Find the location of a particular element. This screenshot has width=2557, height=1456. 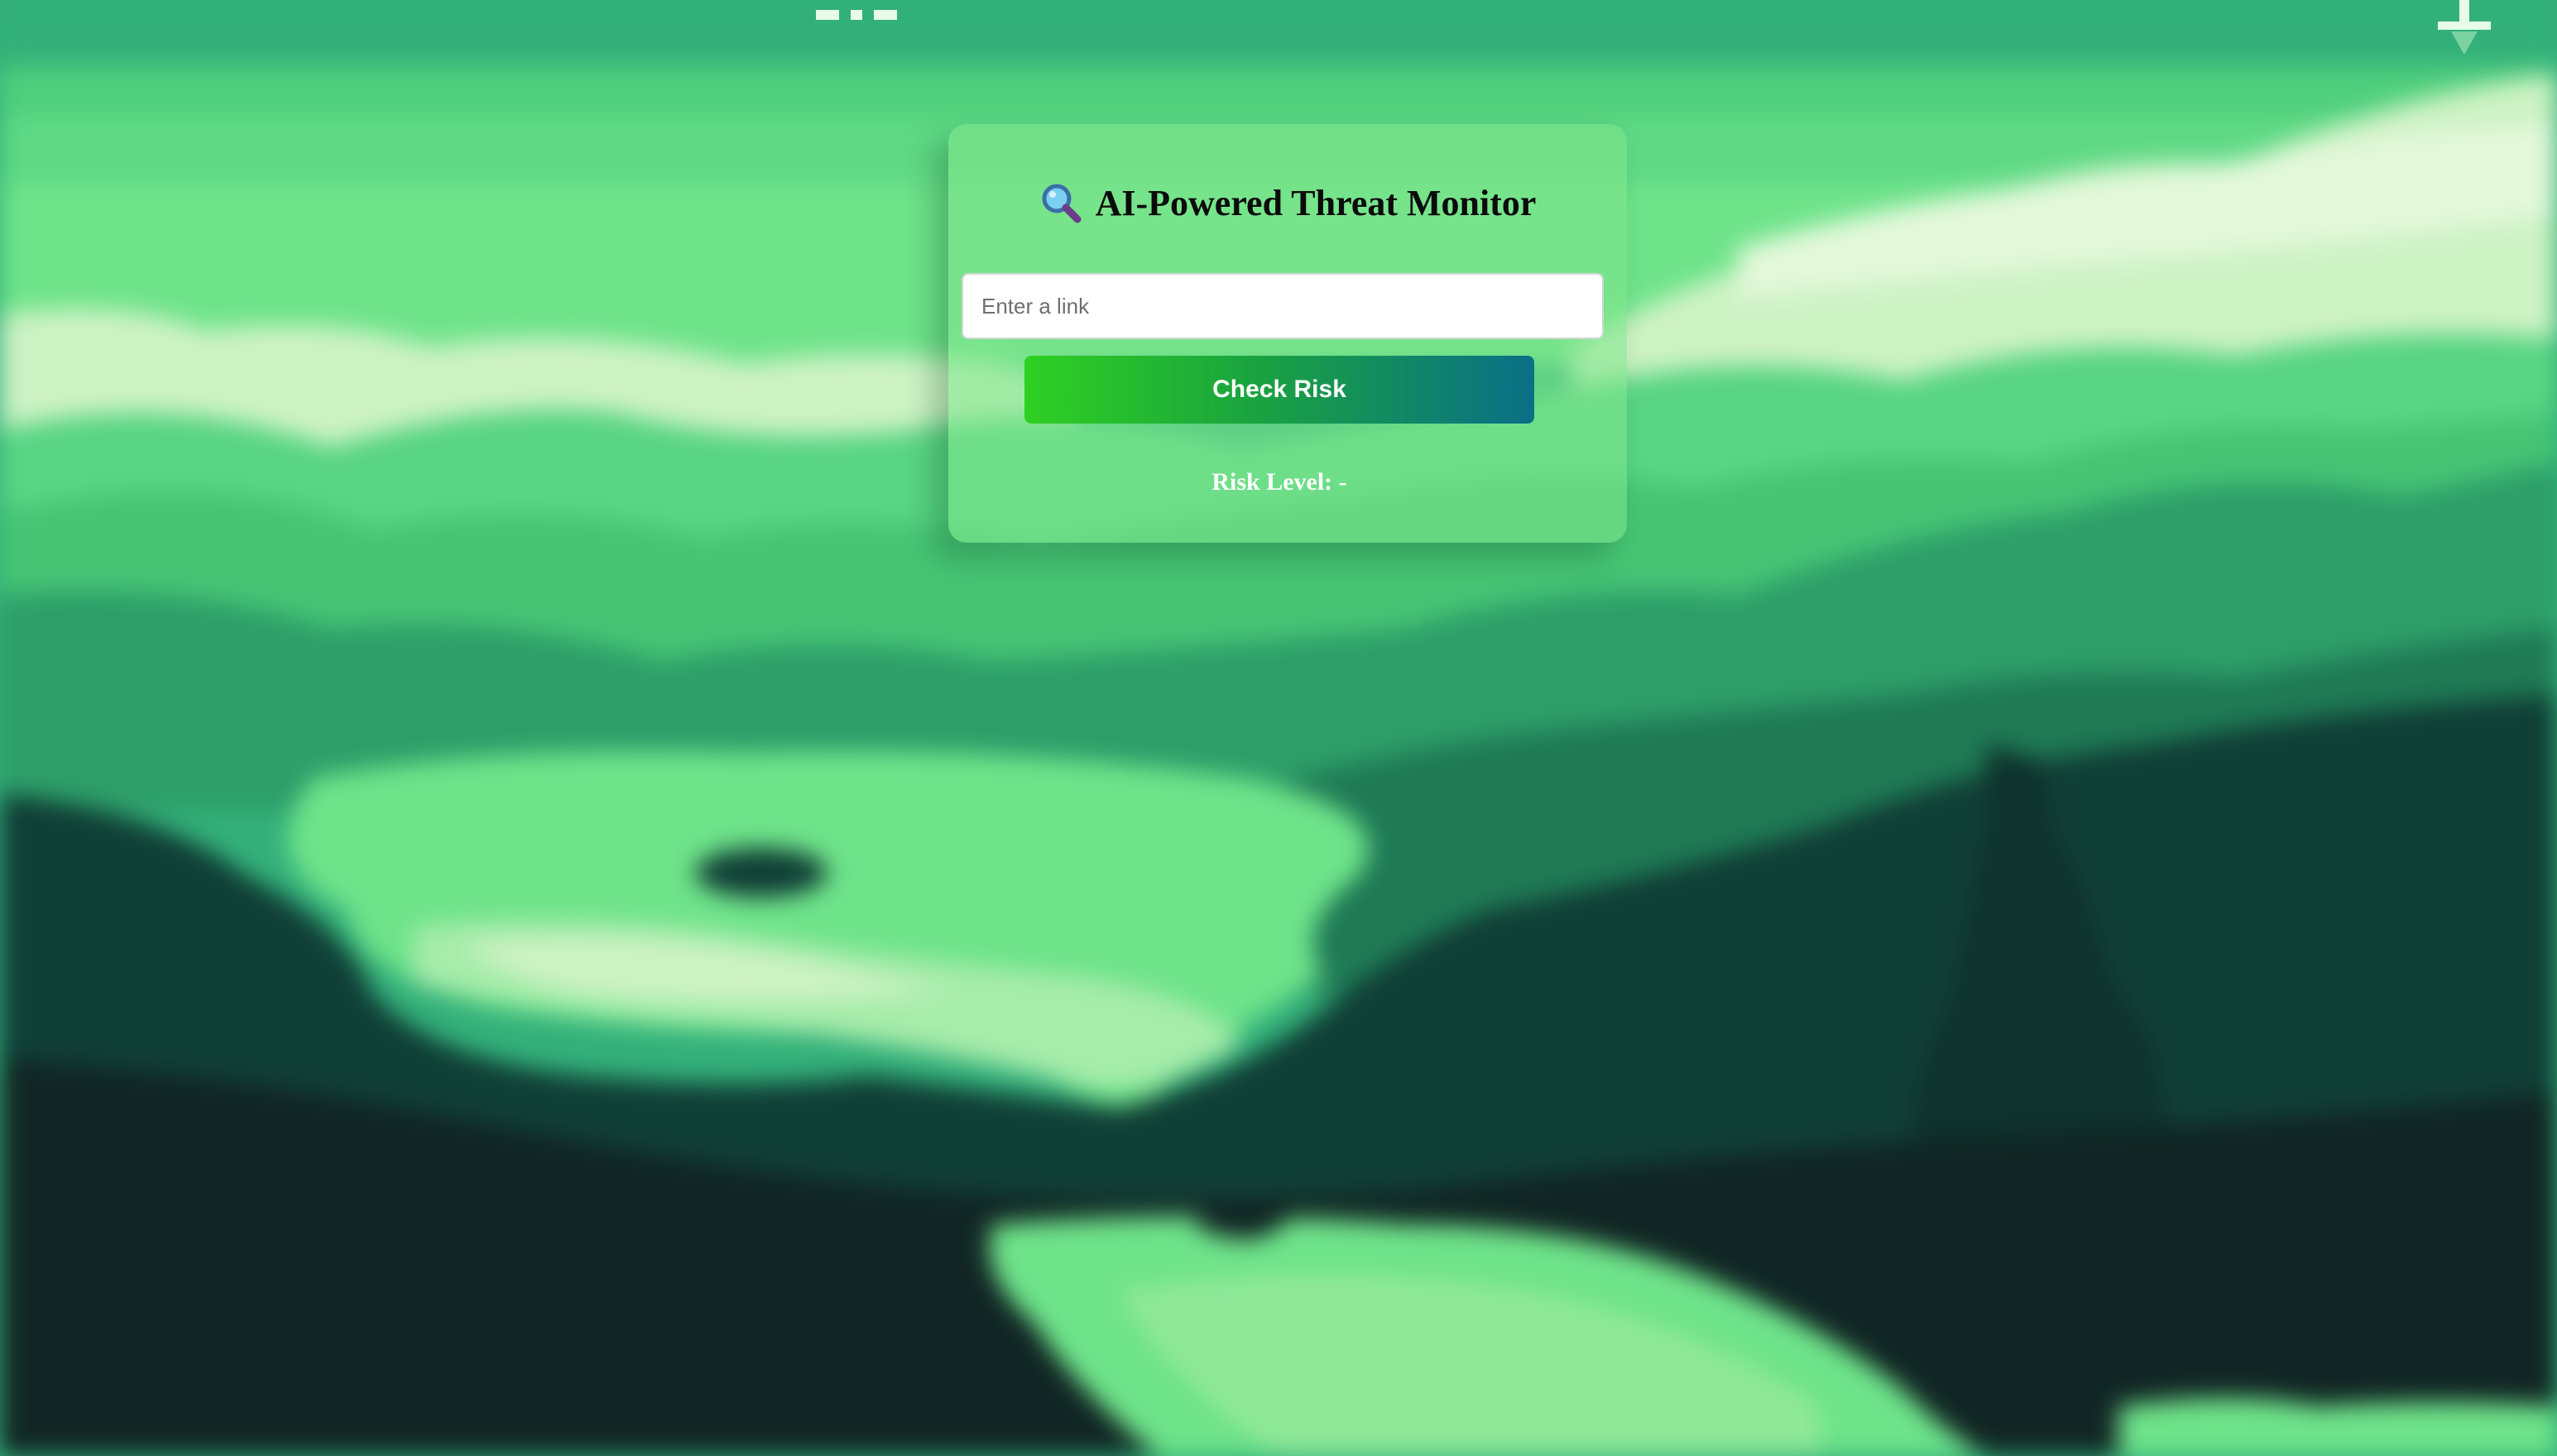

magnifying-glass-icon is located at coordinates (1062, 203).